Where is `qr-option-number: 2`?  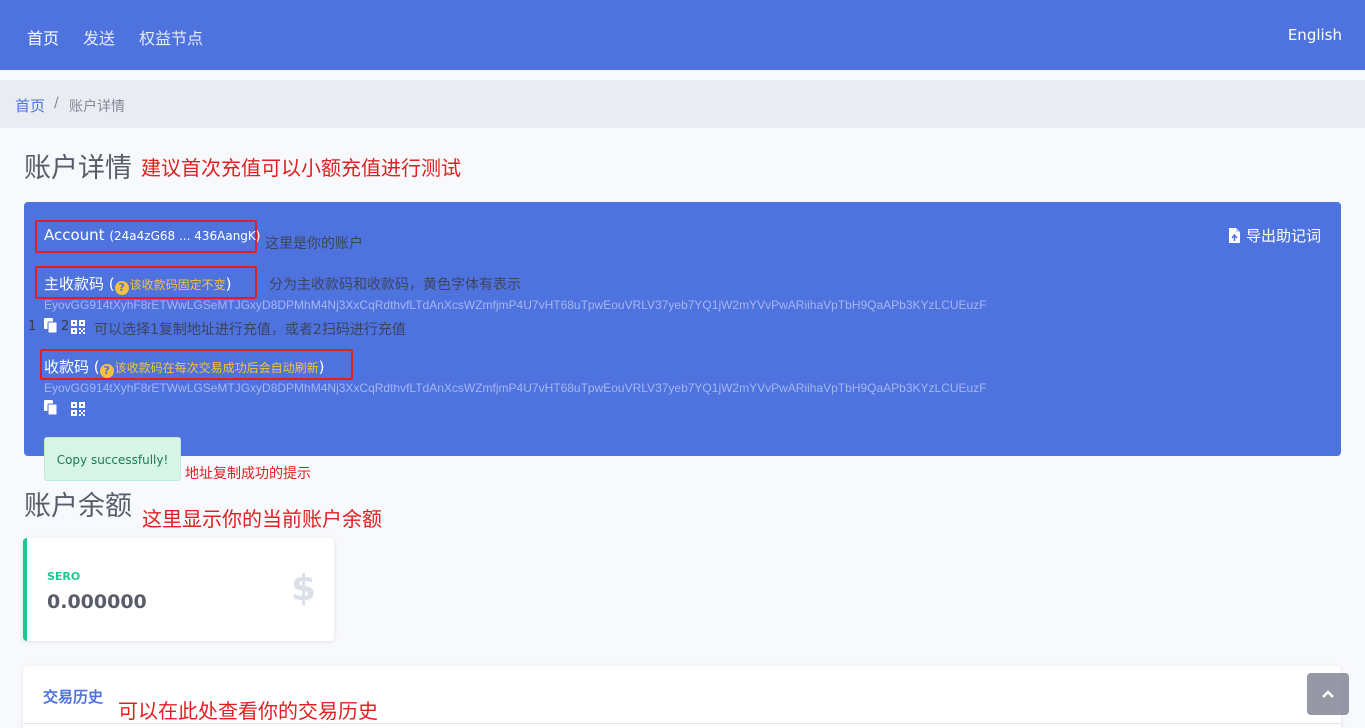
qr-option-number: 2 is located at coordinates (65, 326).